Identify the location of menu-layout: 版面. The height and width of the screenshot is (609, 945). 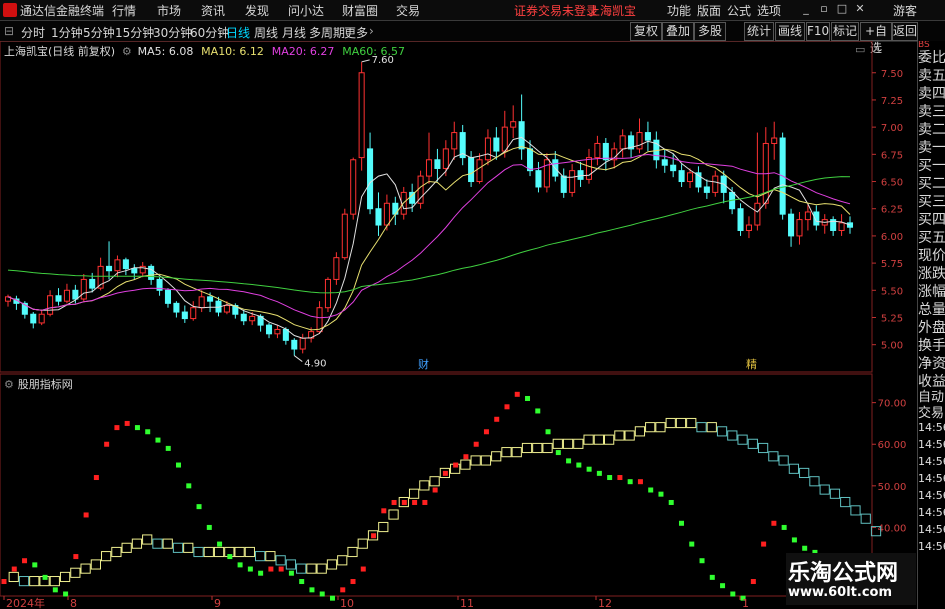
(709, 10).